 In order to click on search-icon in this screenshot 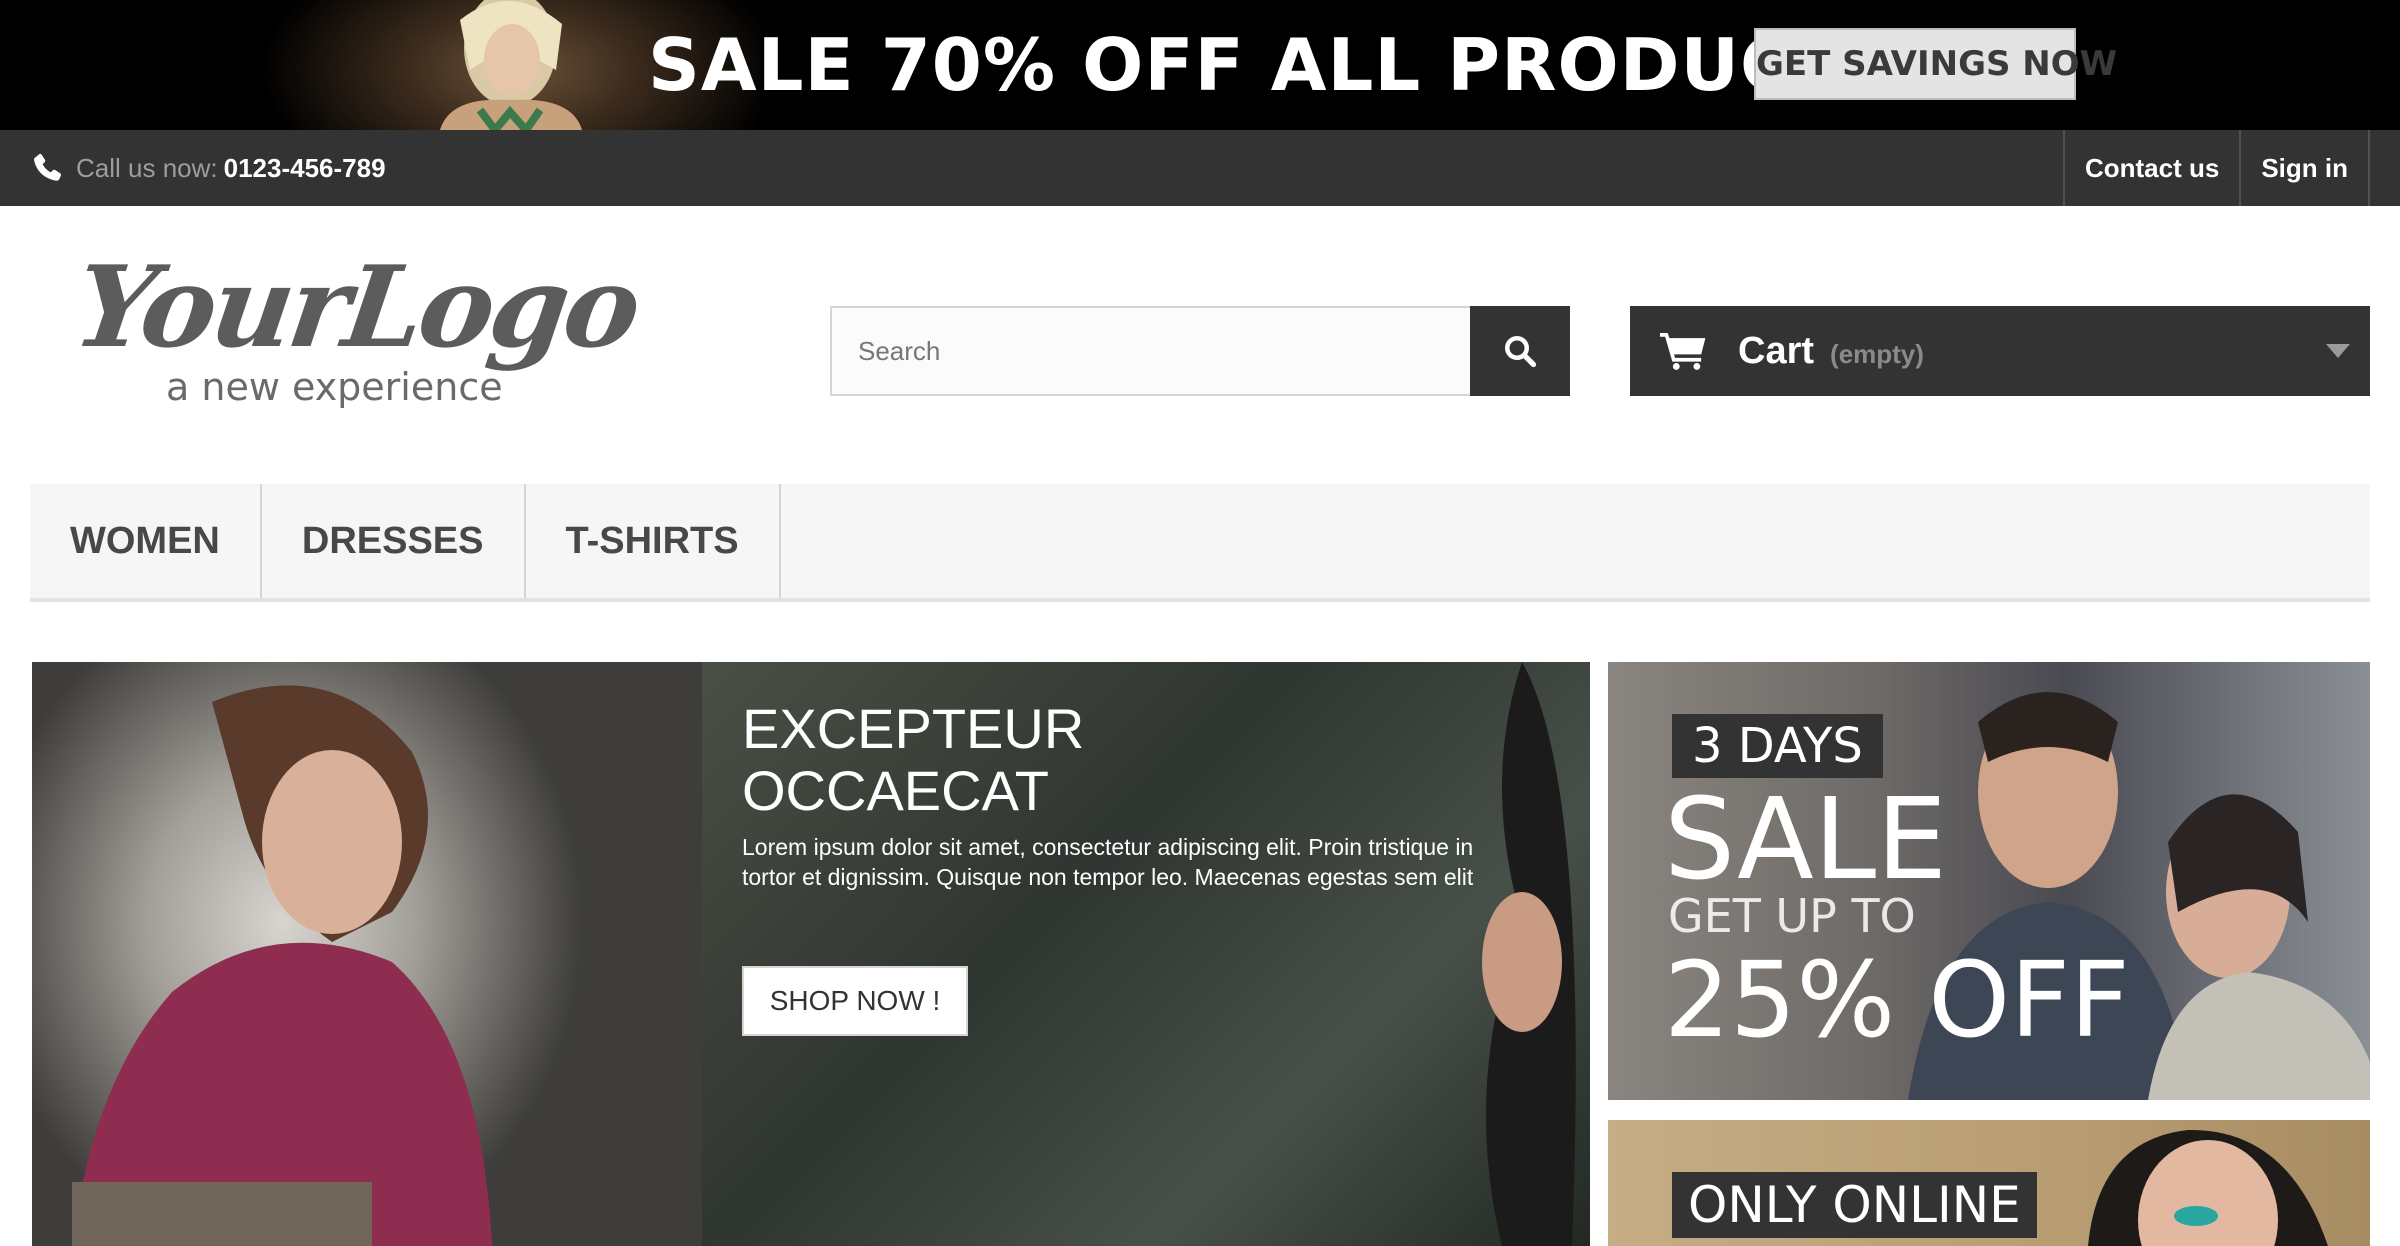, I will do `click(1521, 352)`.